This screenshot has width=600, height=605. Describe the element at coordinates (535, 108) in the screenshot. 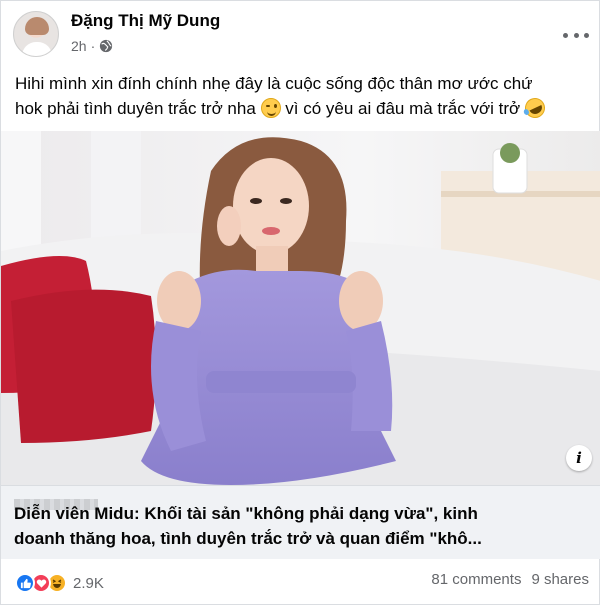

I see `rofl-face-icon` at that location.